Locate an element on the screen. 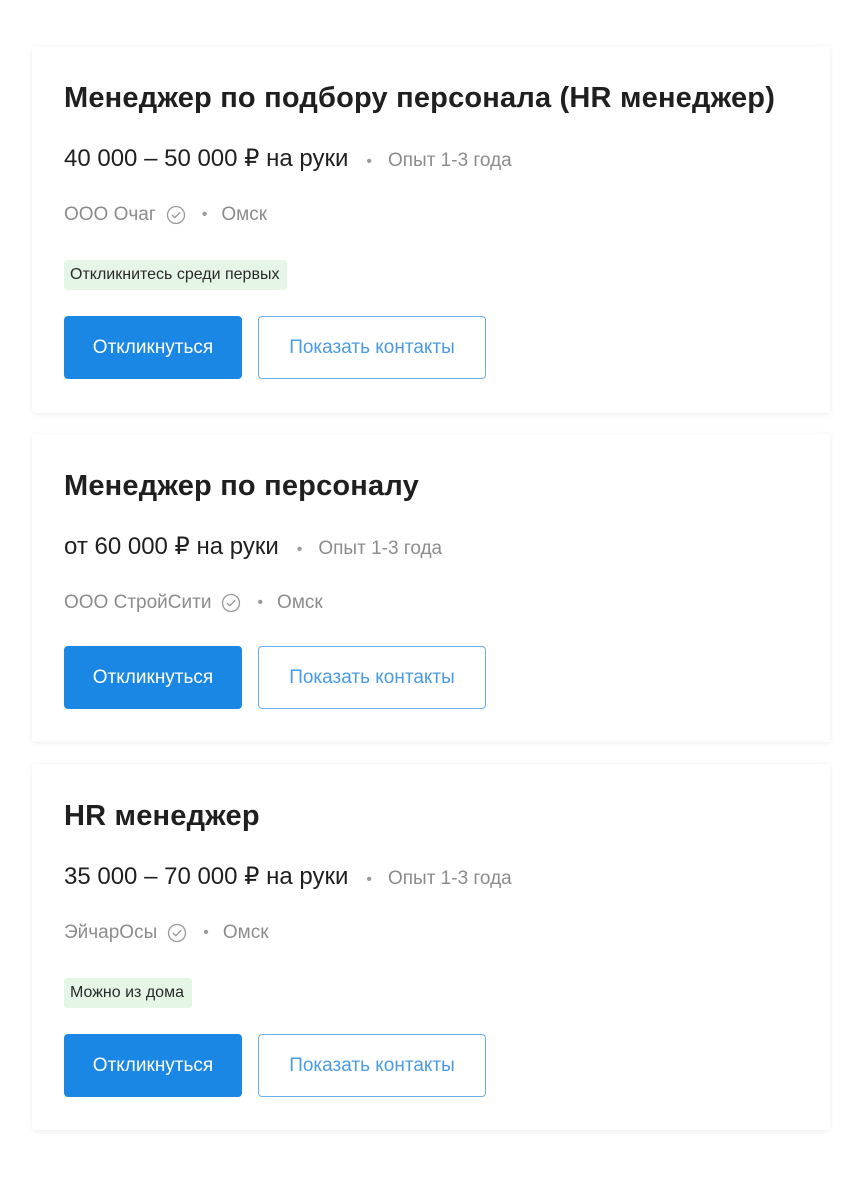  salary: 40 000 – 50 000 ₽ на руки is located at coordinates (206, 158).